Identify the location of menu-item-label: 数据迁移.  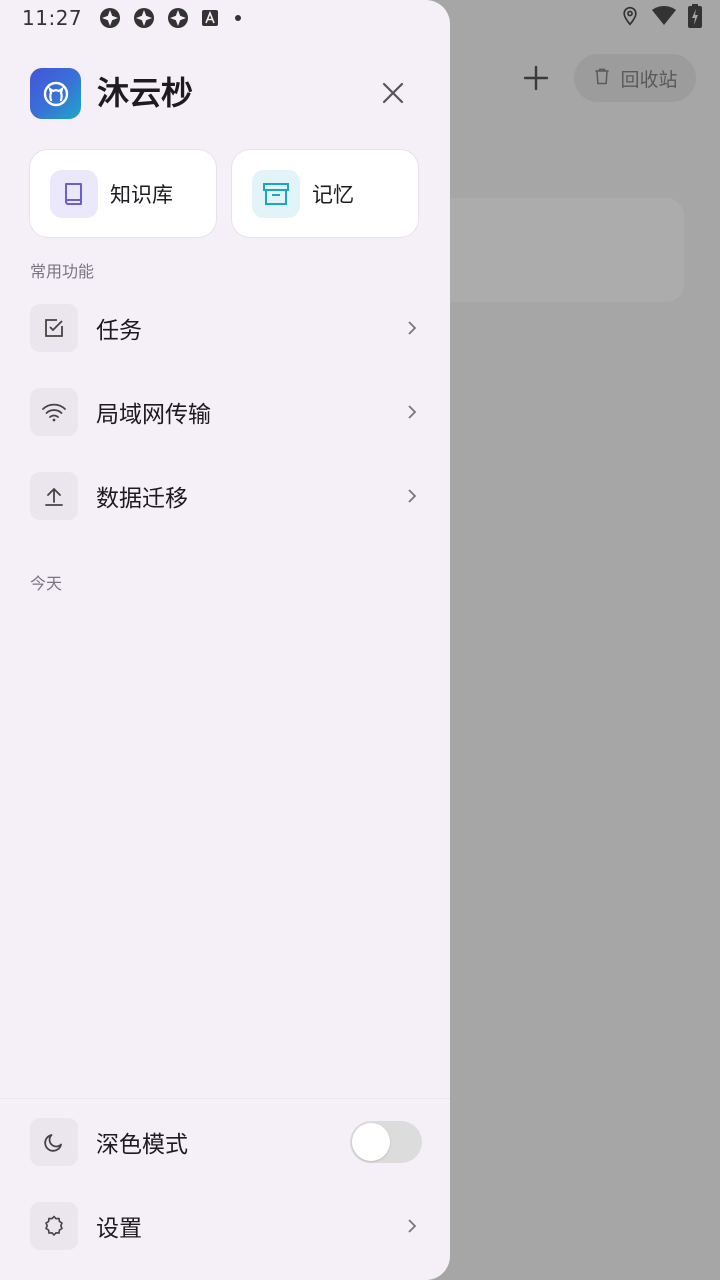
(142, 499).